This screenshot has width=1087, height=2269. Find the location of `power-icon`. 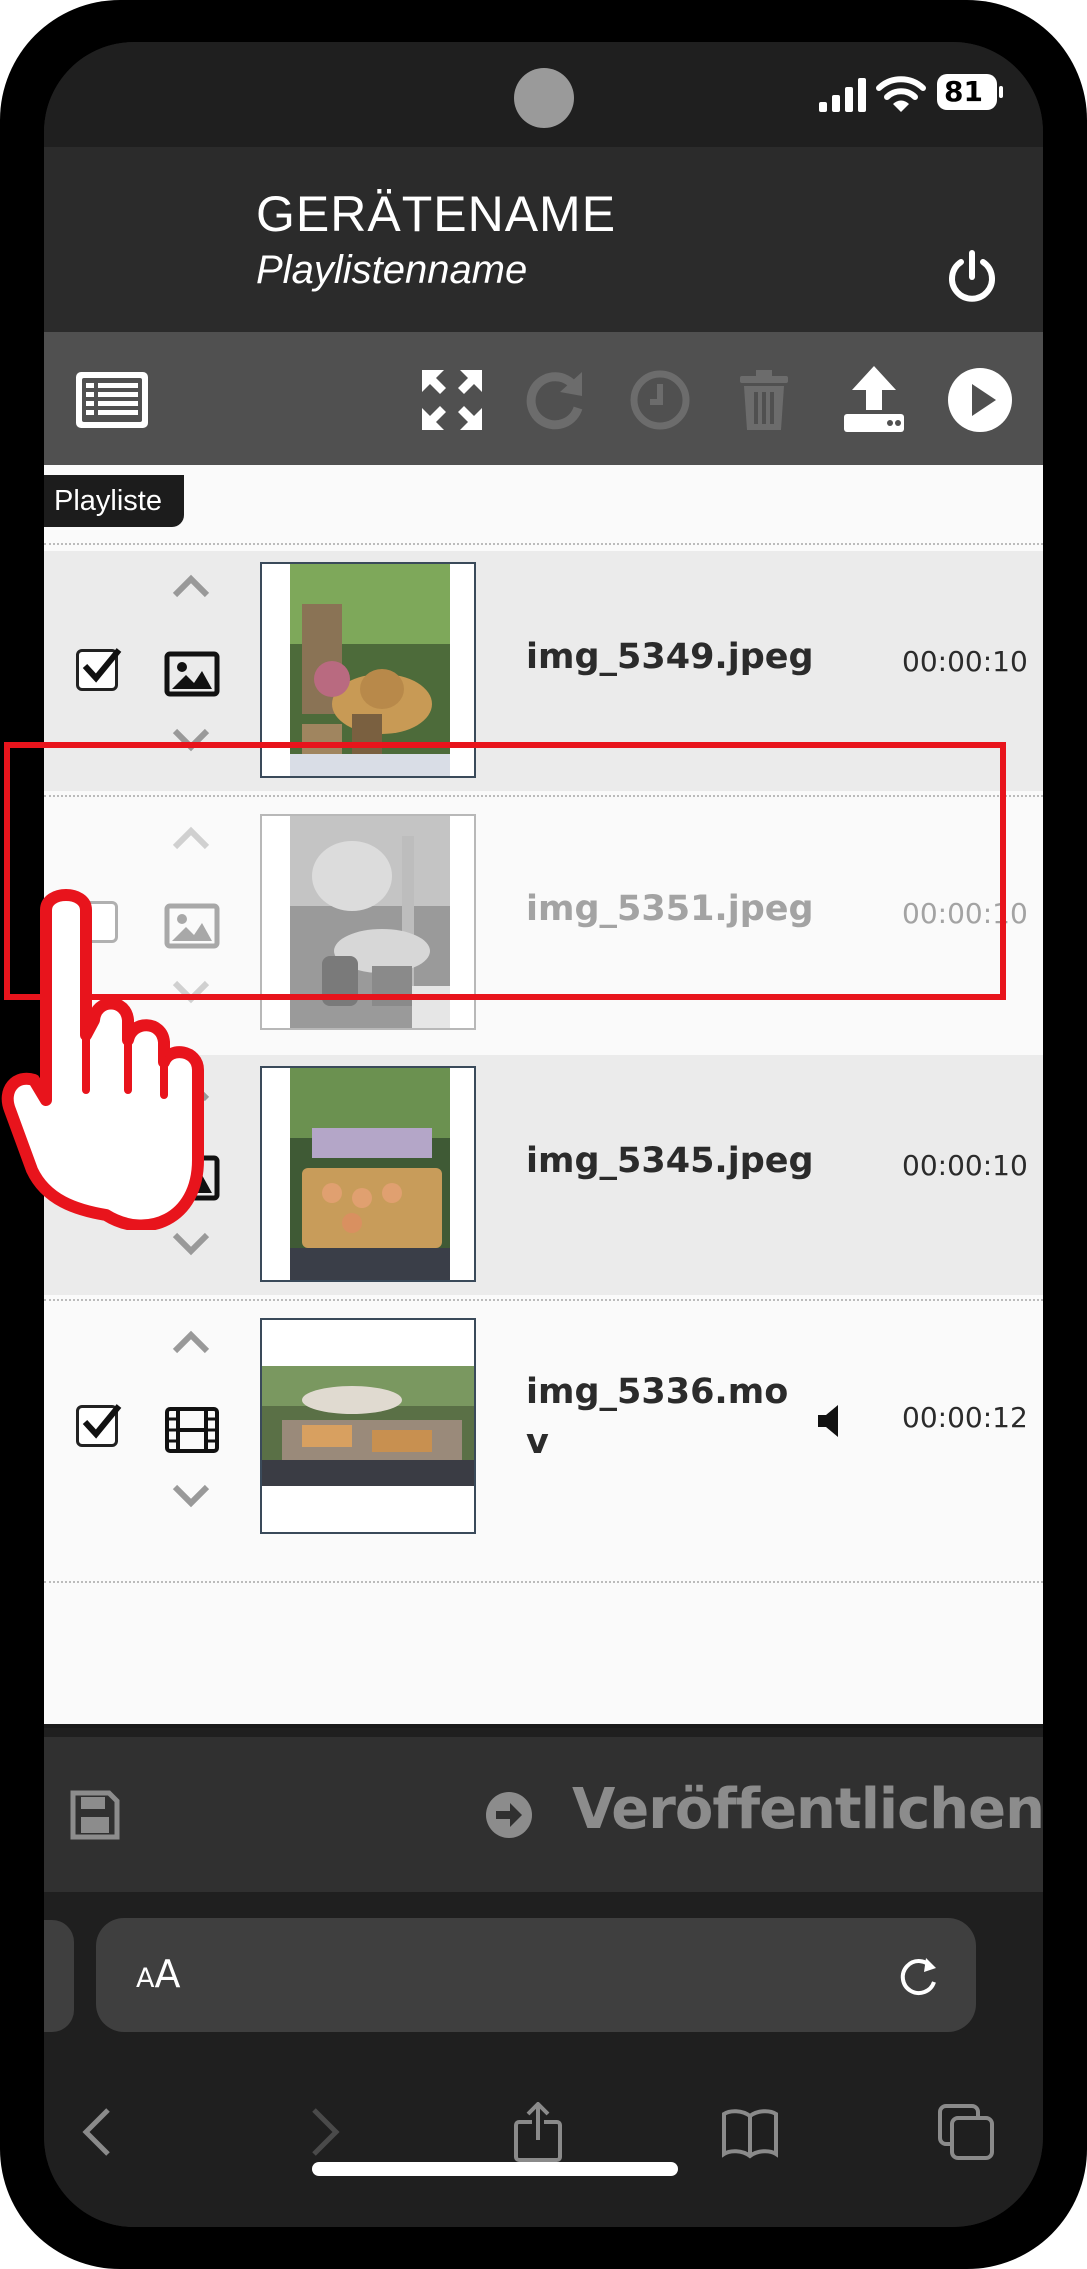

power-icon is located at coordinates (972, 277).